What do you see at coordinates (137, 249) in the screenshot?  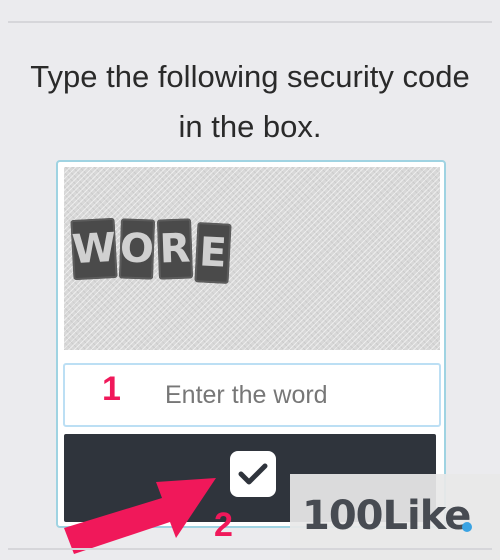 I see `captcha-letter: O` at bounding box center [137, 249].